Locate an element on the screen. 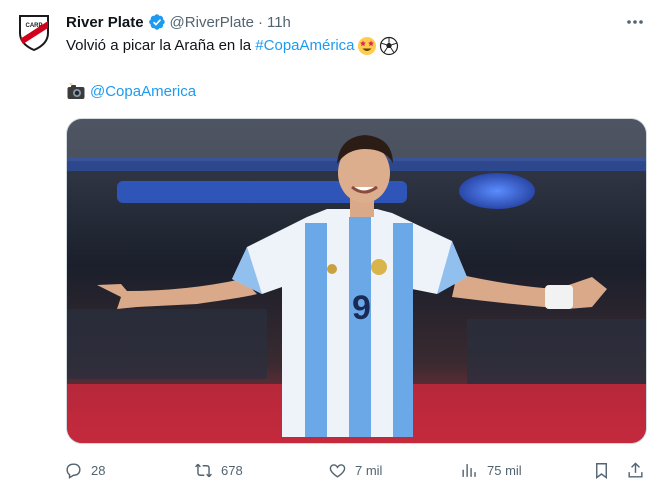 This screenshot has height=487, width=661. post-header: River Plate @RiverPlate · 11h is located at coordinates (178, 22).